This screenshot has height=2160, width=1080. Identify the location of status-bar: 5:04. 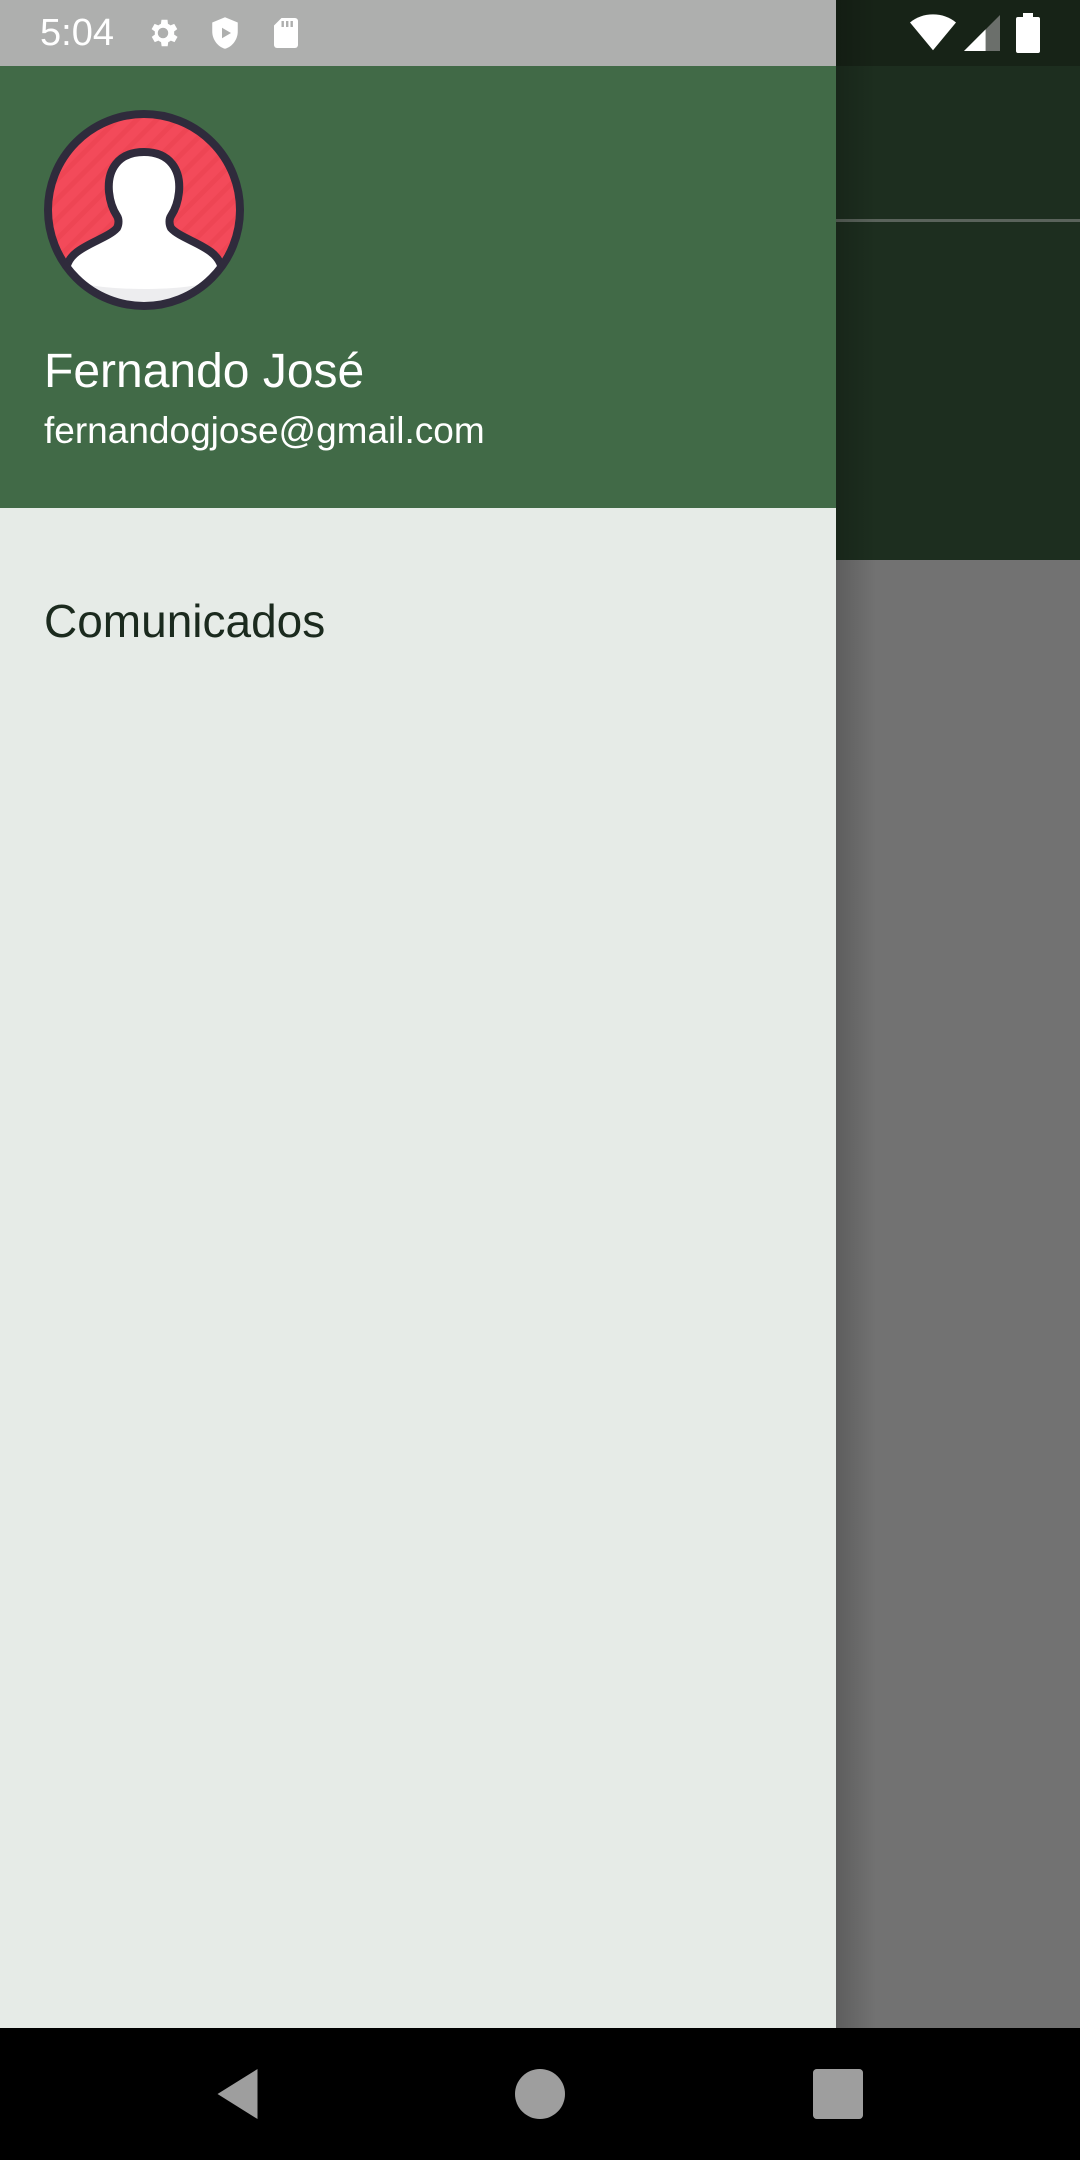
(540, 33).